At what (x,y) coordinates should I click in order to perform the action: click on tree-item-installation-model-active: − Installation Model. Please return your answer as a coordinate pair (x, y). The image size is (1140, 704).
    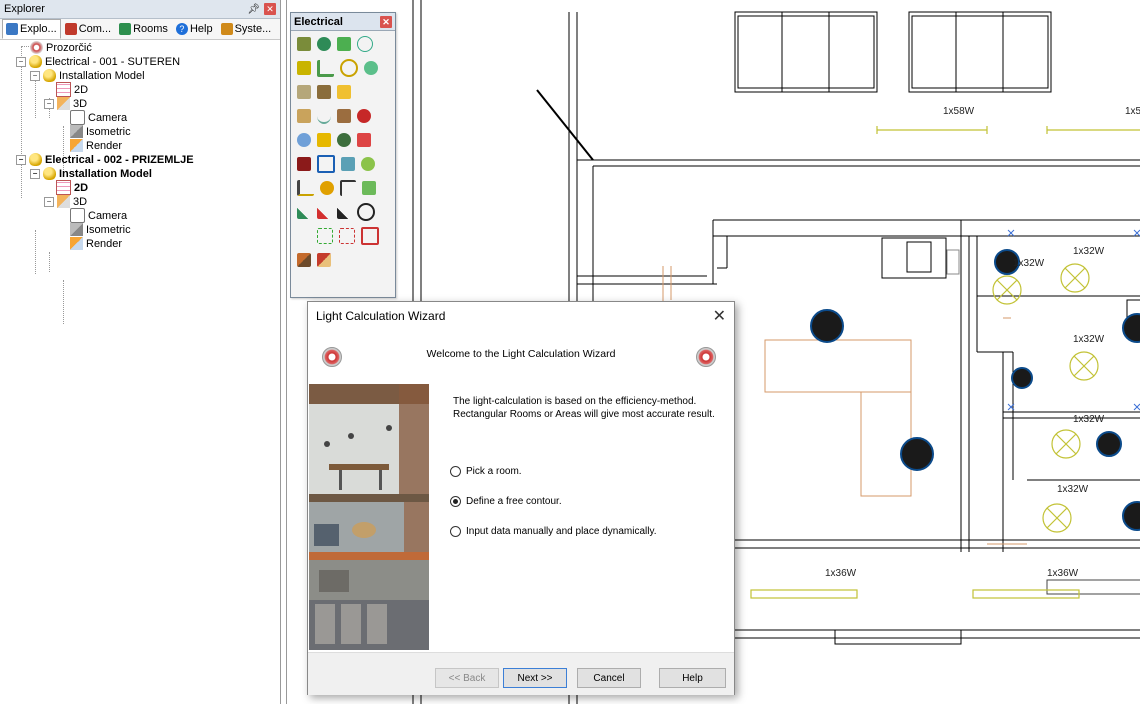
    Looking at the image, I should click on (91, 173).